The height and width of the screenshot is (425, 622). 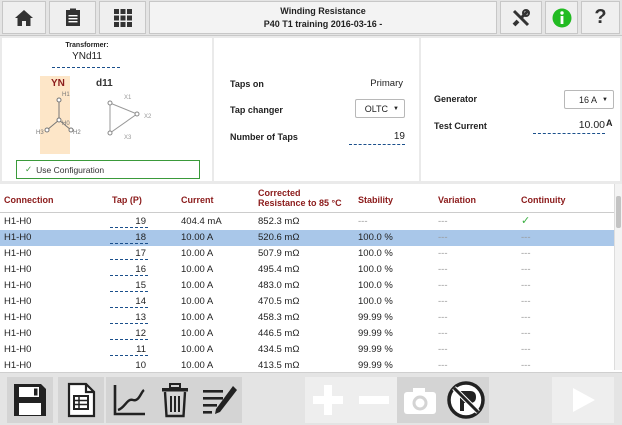 I want to click on table-row: H1-H0 10 10.00 A 413.5 mΩ 99.99 % --- ---, so click(x=307, y=364).